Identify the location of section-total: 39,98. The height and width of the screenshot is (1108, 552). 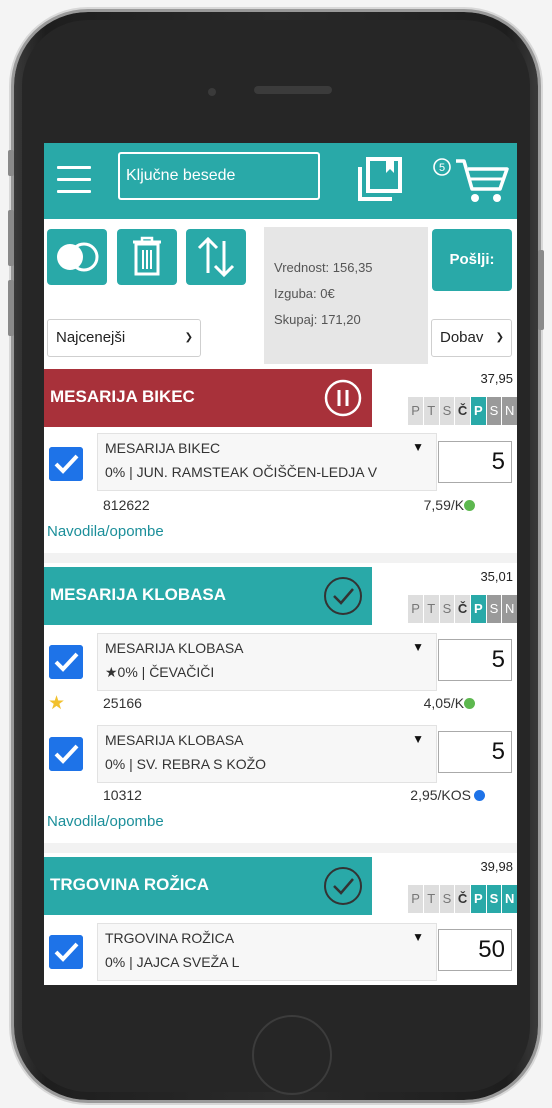
(496, 866).